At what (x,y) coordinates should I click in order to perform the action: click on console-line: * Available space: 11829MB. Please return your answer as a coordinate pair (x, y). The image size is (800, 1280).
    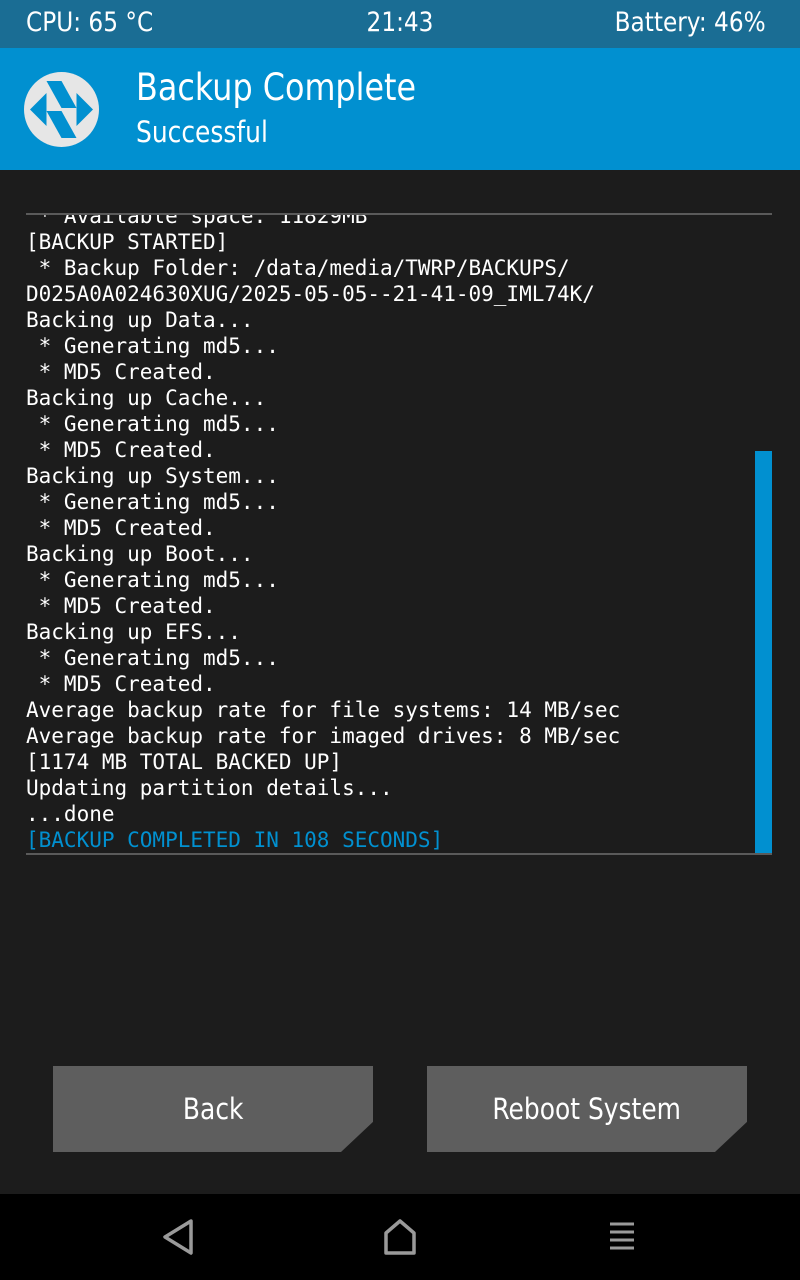
    Looking at the image, I should click on (197, 220).